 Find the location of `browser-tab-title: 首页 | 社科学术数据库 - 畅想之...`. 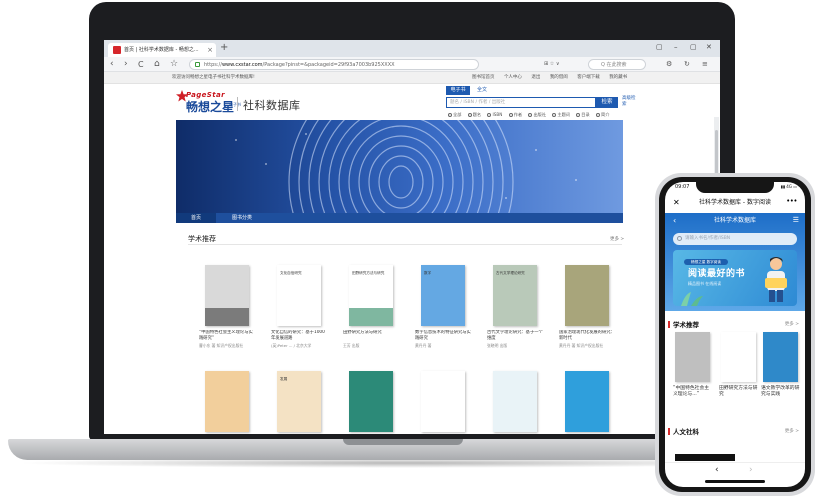

browser-tab-title: 首页 | 社科学术数据库 - 畅想之... is located at coordinates (161, 50).